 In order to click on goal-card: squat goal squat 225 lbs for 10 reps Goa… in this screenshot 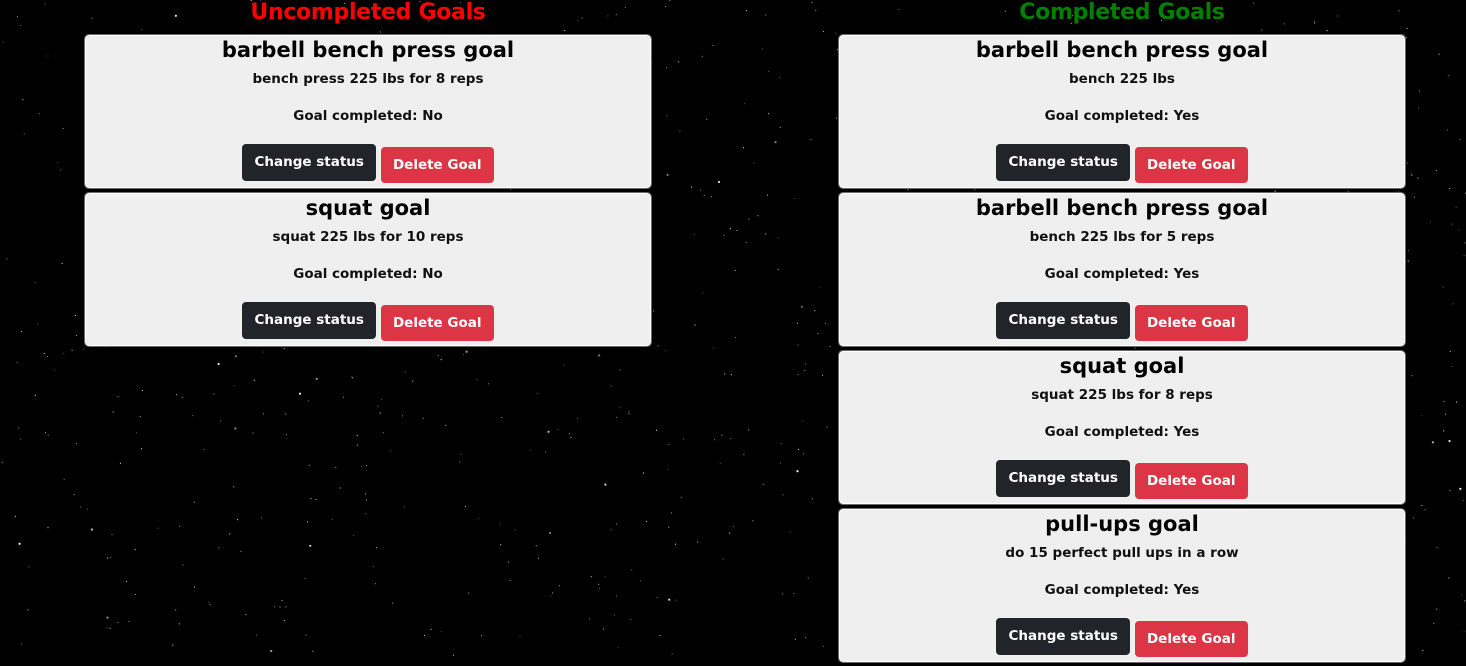, I will do `click(368, 269)`.